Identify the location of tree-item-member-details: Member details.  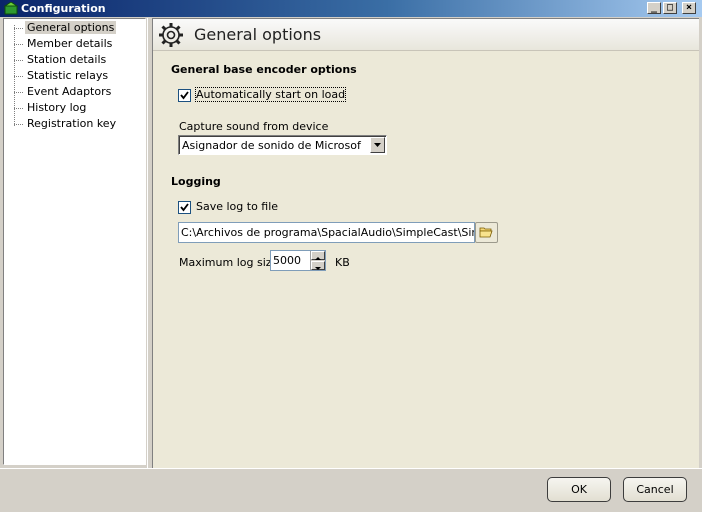
(64, 44).